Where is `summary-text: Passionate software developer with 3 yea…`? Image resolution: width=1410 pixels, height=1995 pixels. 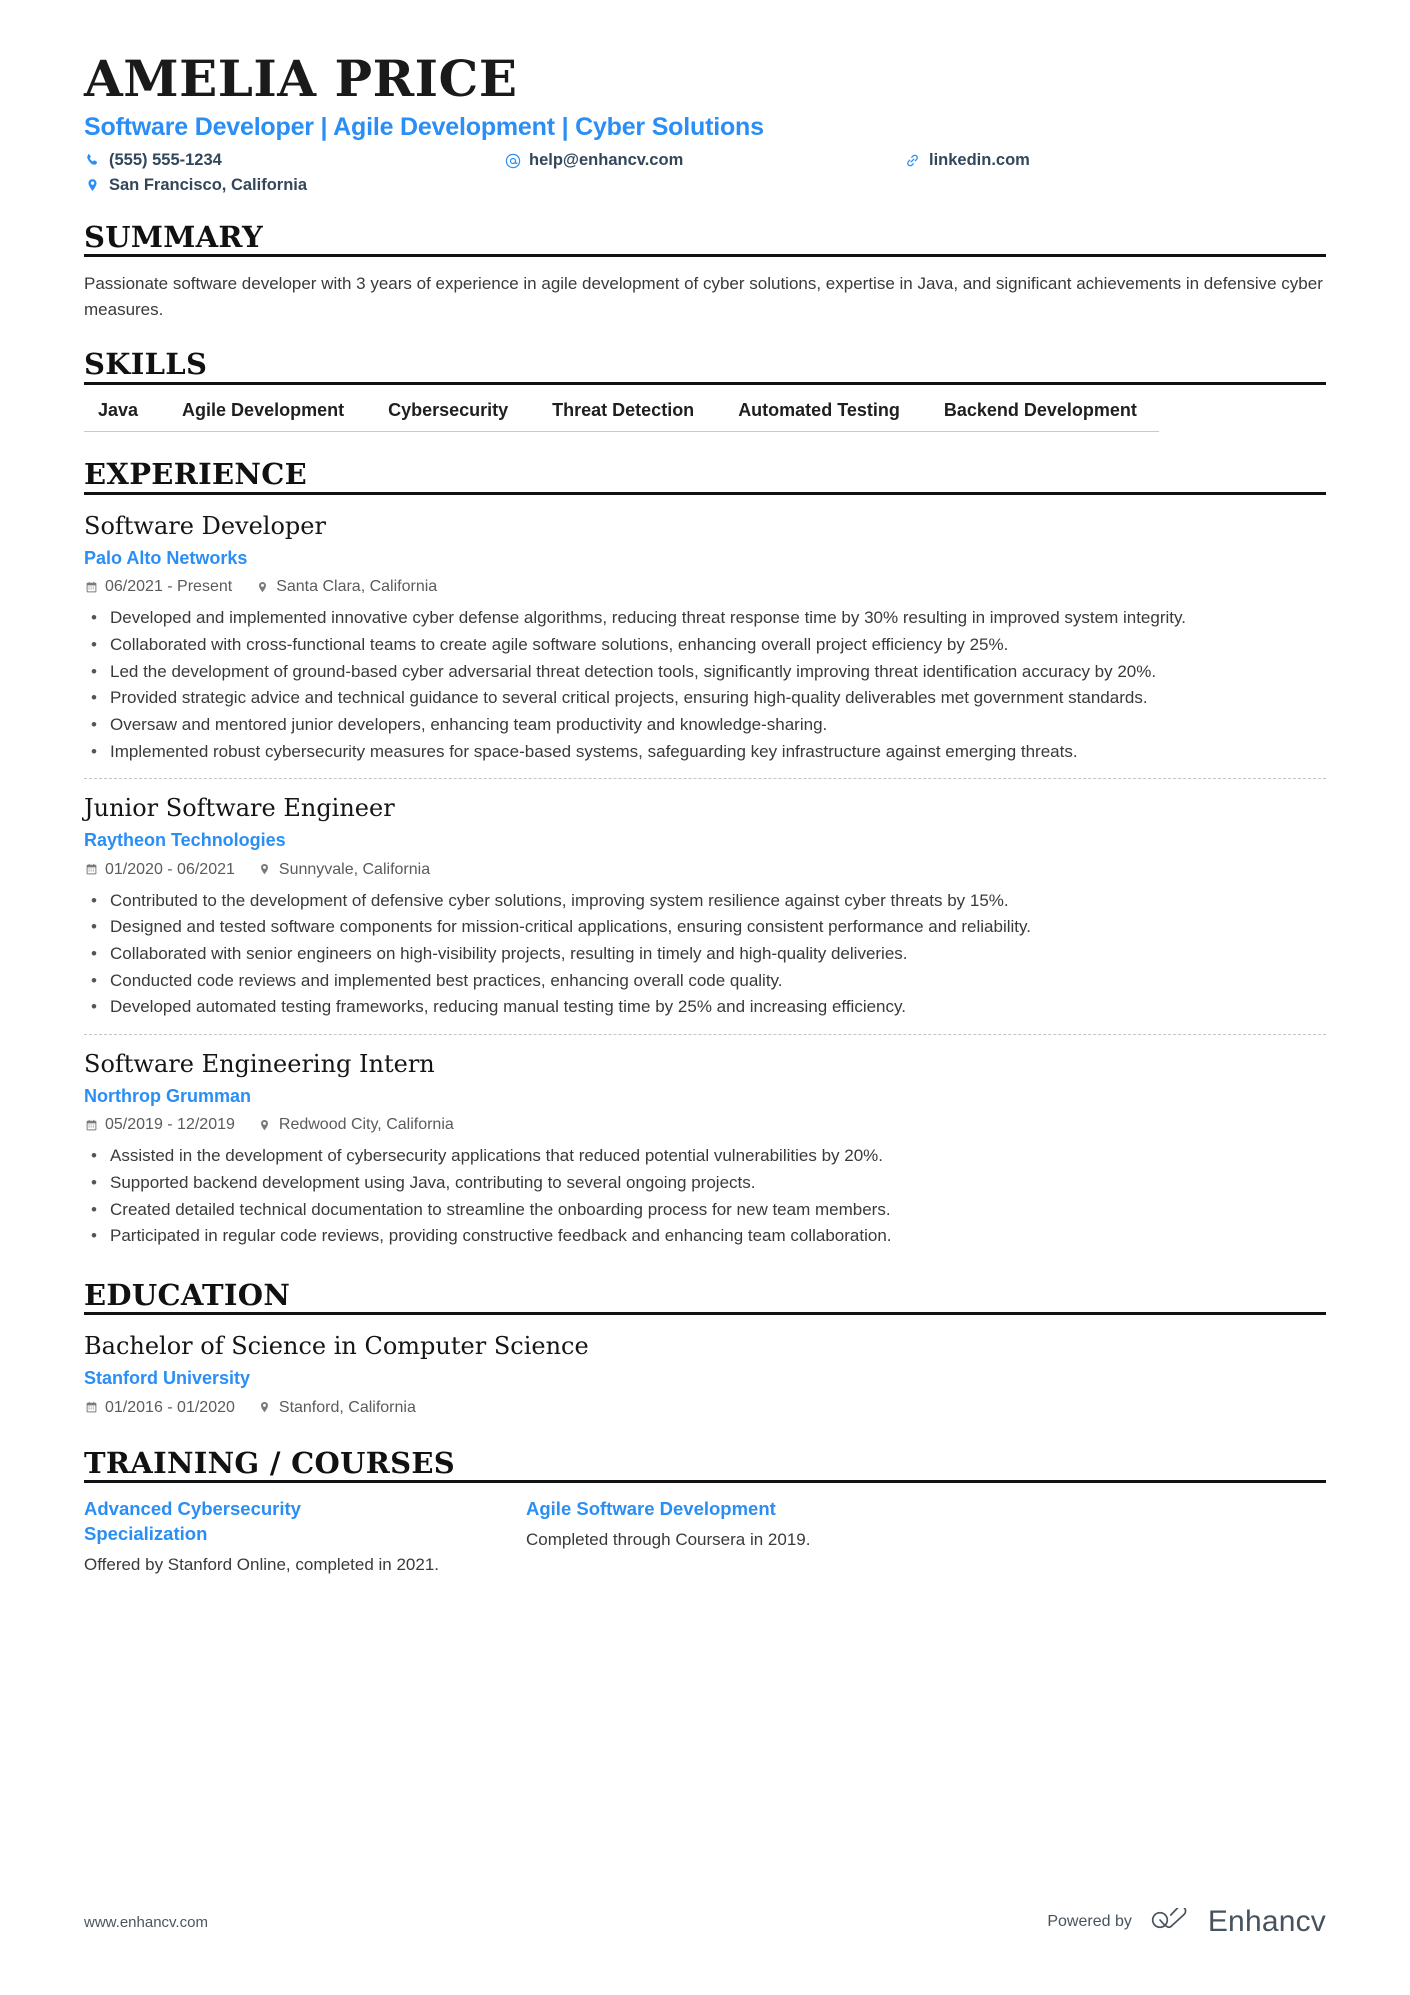 summary-text: Passionate software developer with 3 yea… is located at coordinates (703, 296).